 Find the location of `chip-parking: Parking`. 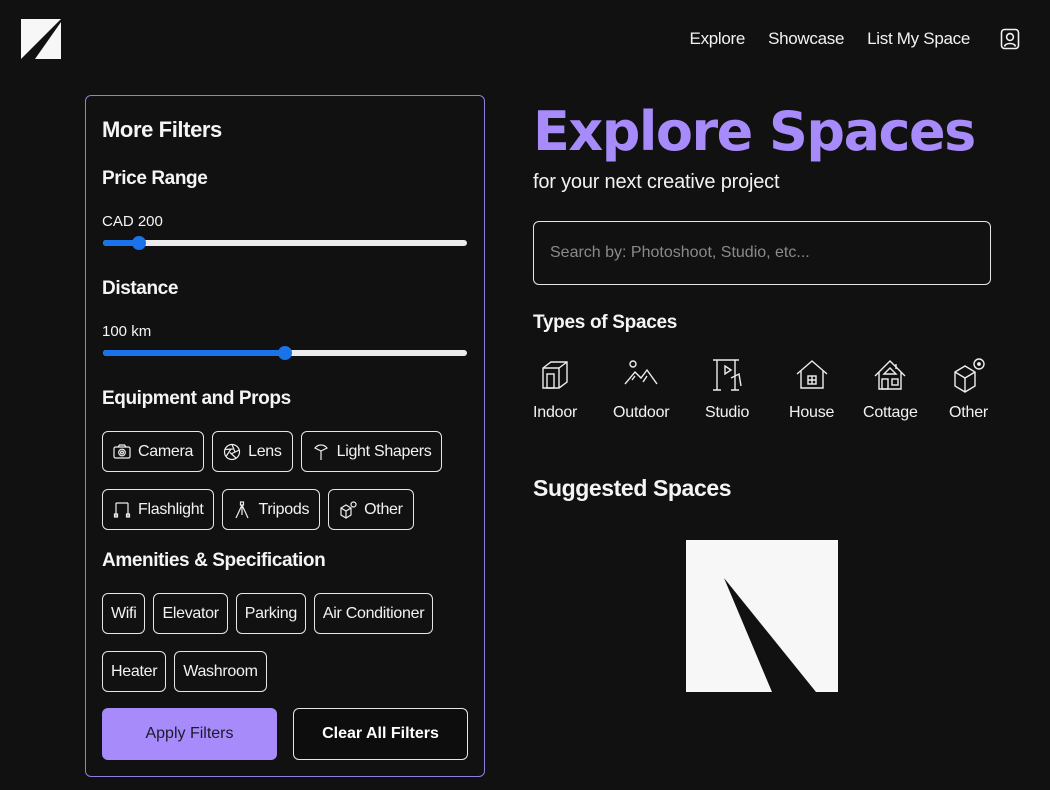

chip-parking: Parking is located at coordinates (270, 613).